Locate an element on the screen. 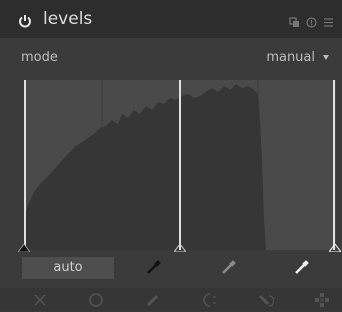  multi-instance-icon is located at coordinates (294, 20).